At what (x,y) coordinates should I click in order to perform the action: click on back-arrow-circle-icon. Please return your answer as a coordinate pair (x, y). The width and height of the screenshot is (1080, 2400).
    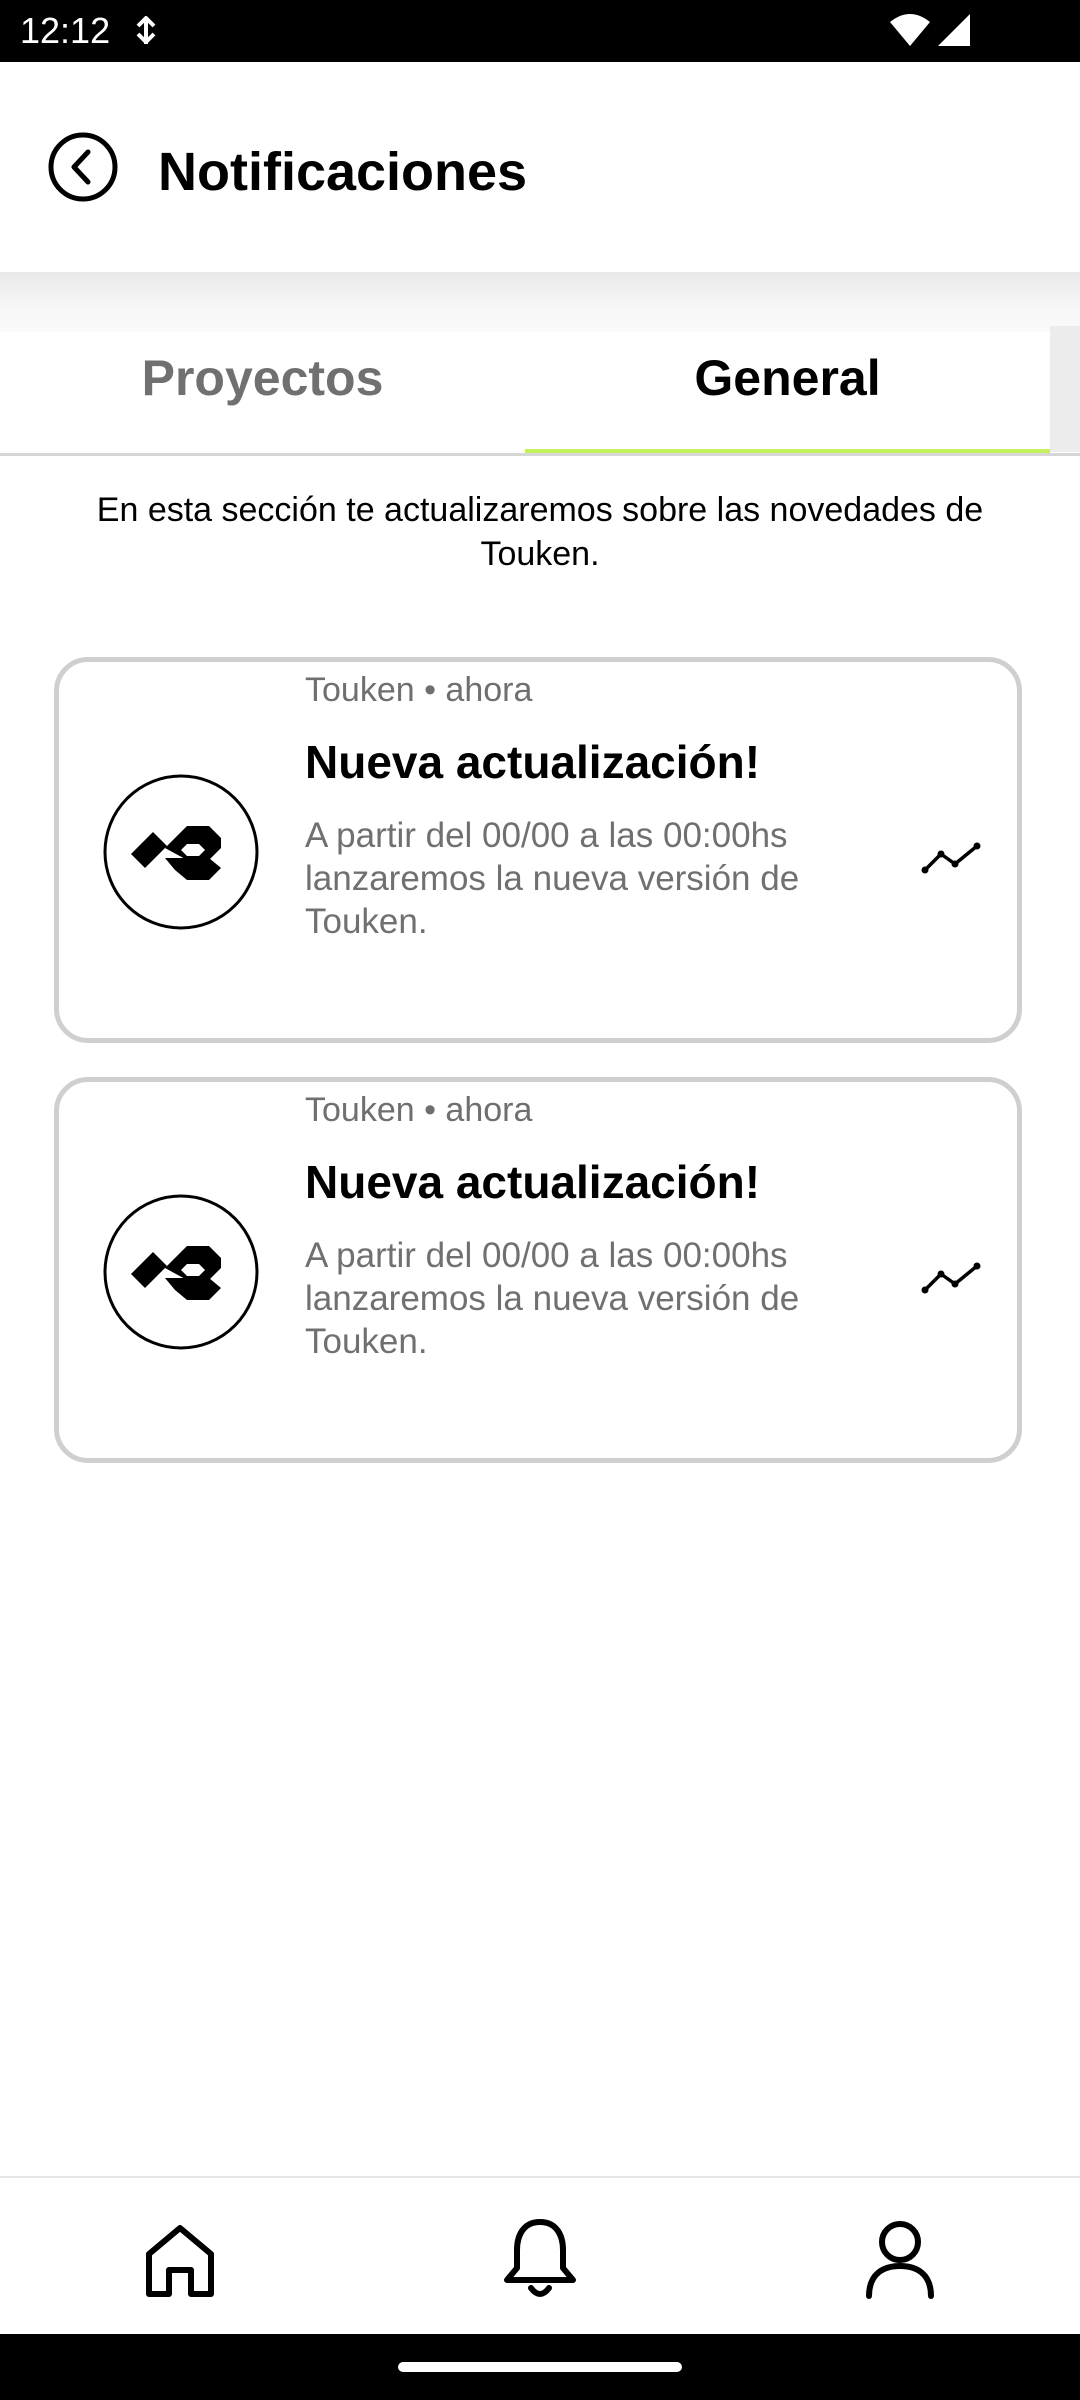
    Looking at the image, I should click on (83, 167).